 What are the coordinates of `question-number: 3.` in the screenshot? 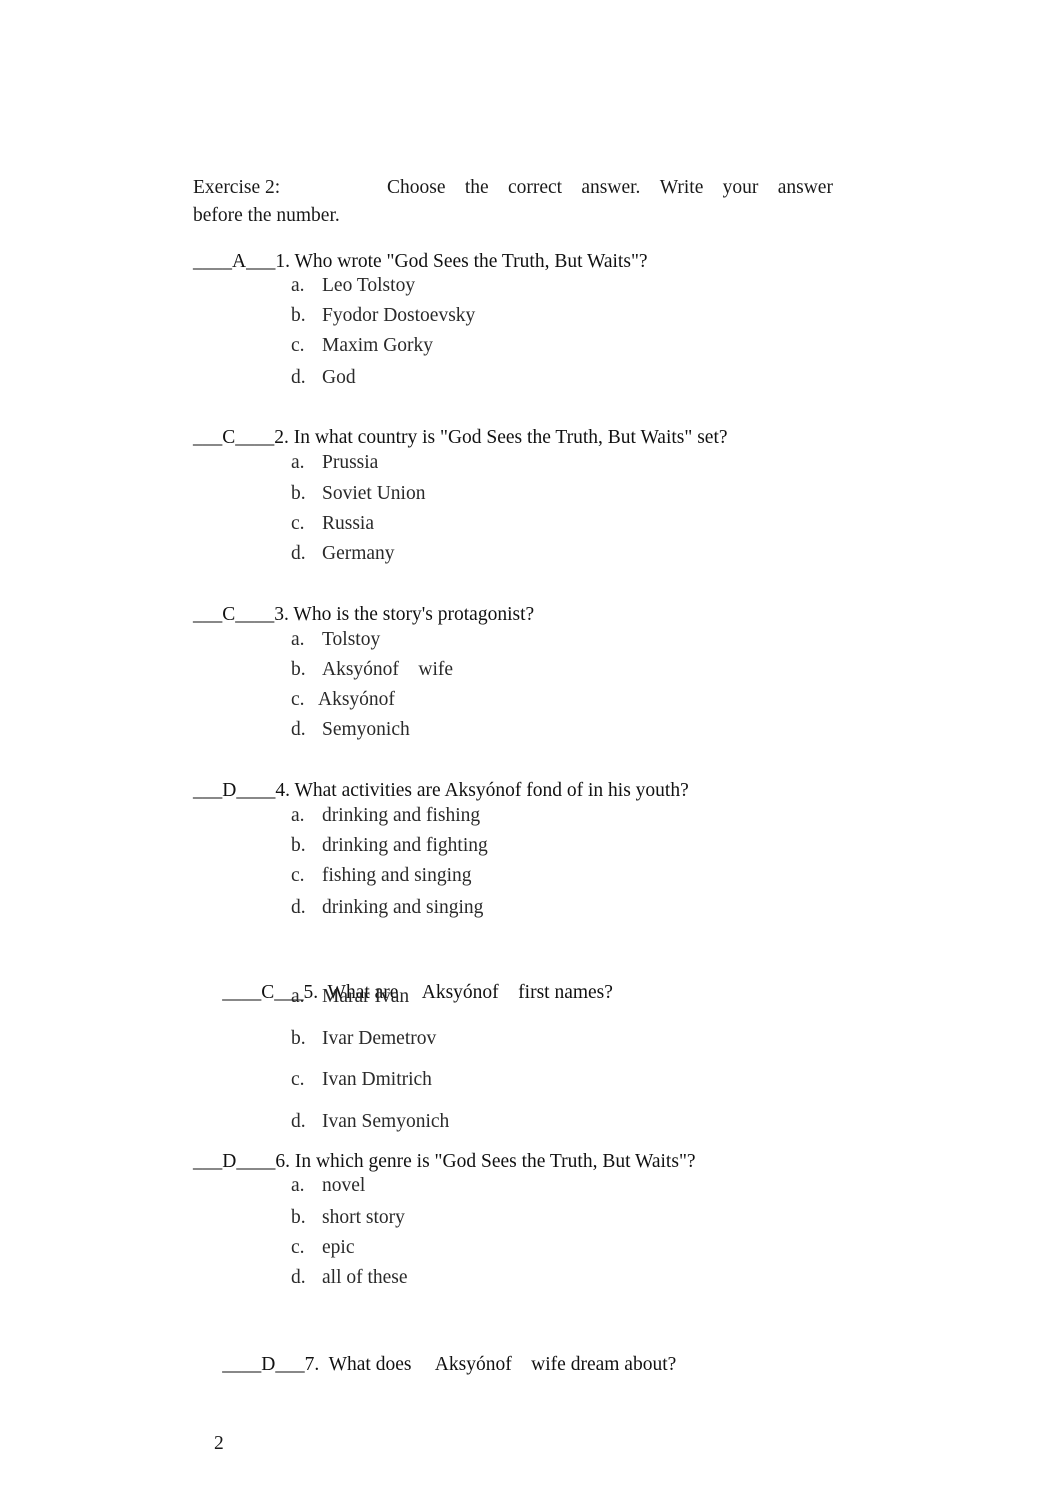 It's located at (281, 614).